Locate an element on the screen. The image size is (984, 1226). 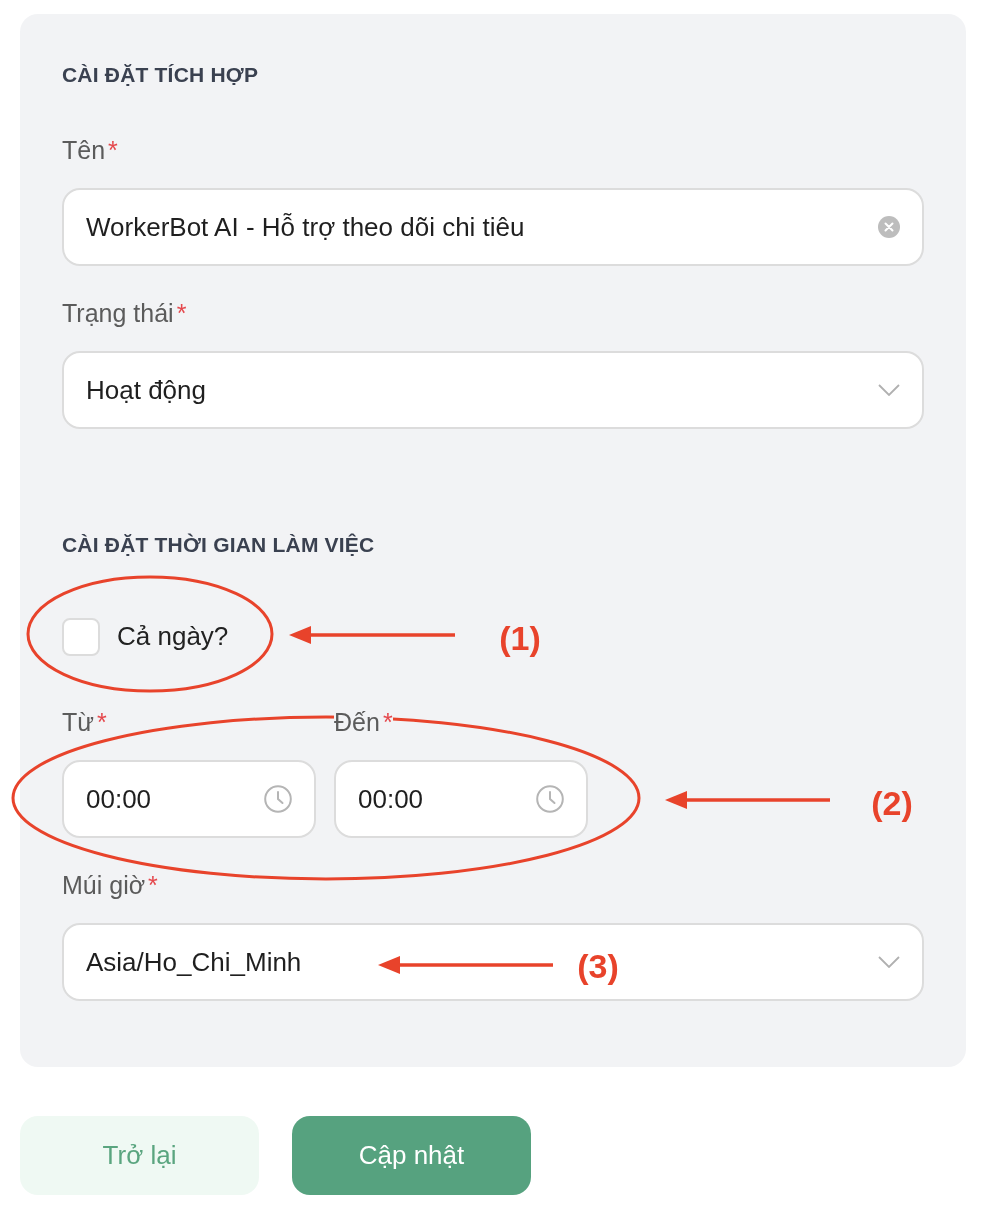
checkbox is located at coordinates (81, 636).